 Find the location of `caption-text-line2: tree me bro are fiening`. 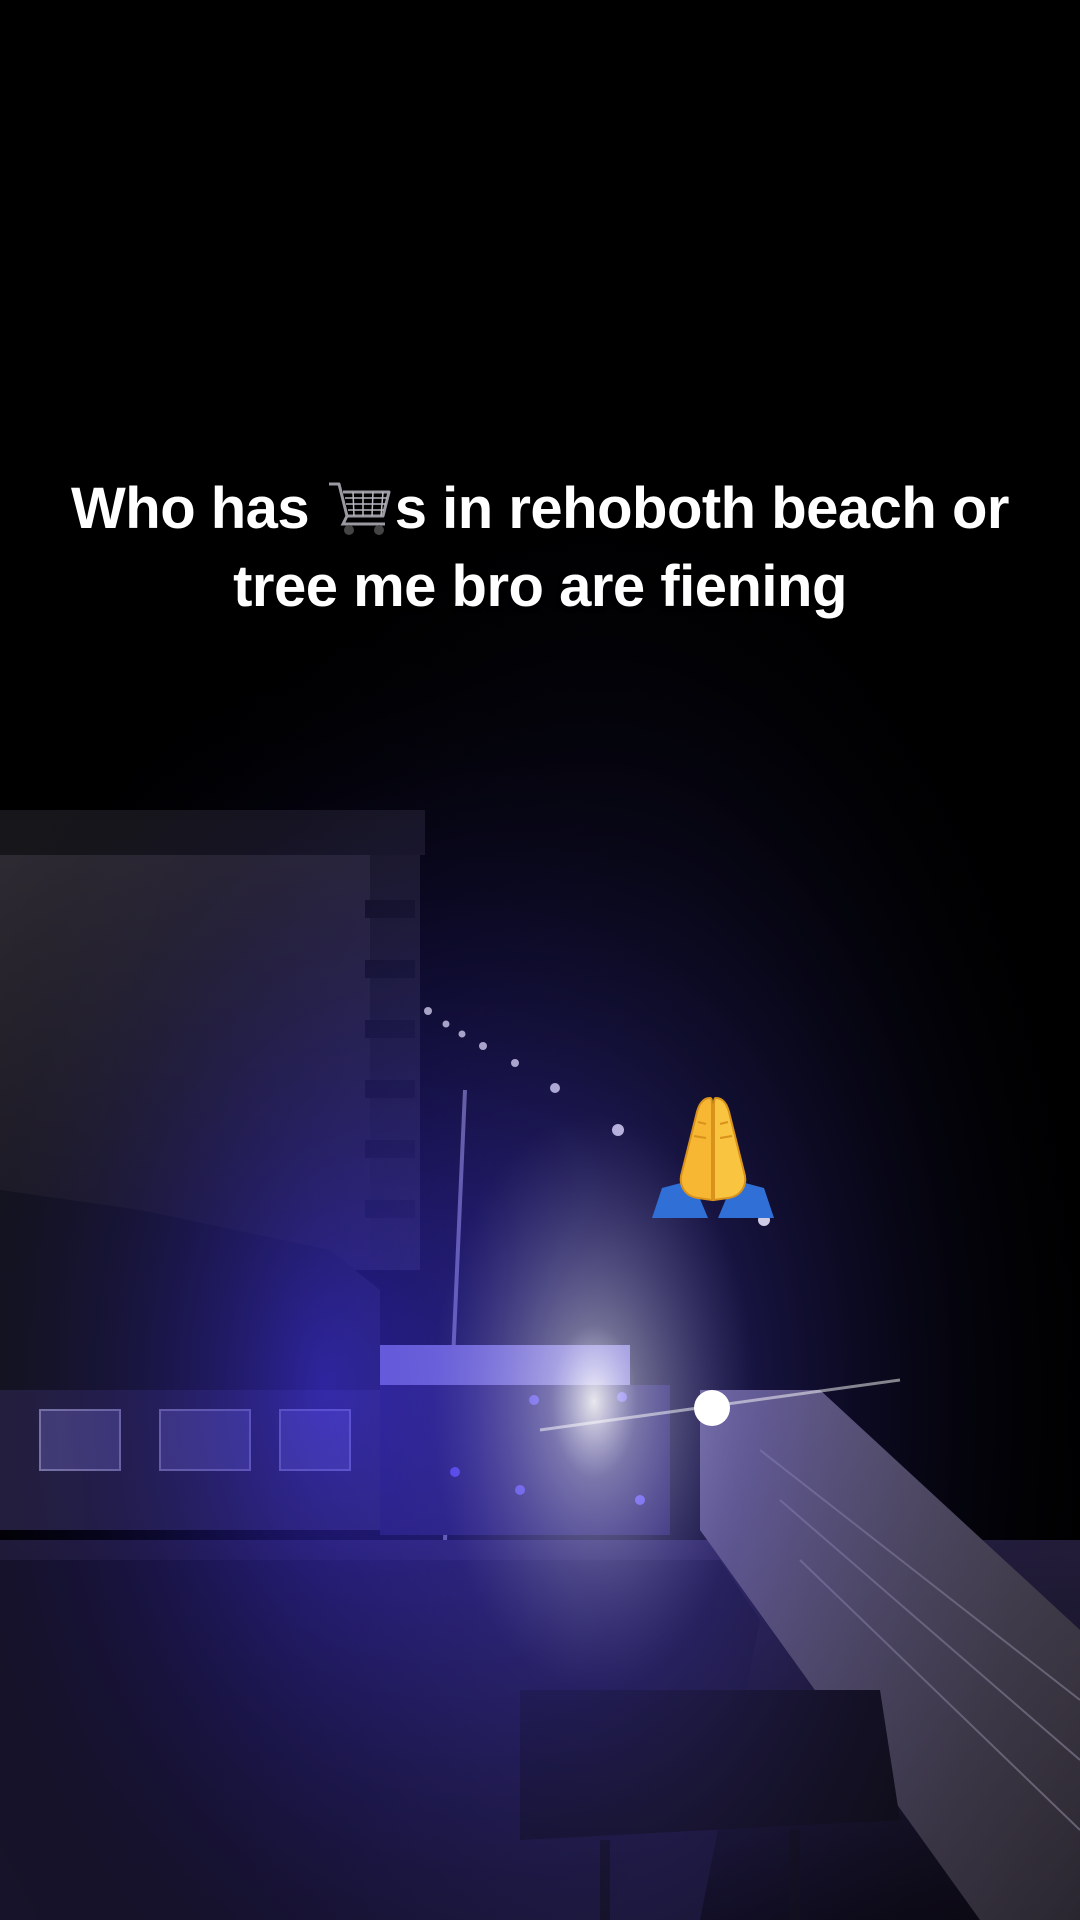

caption-text-line2: tree me bro are fiening is located at coordinates (540, 586).